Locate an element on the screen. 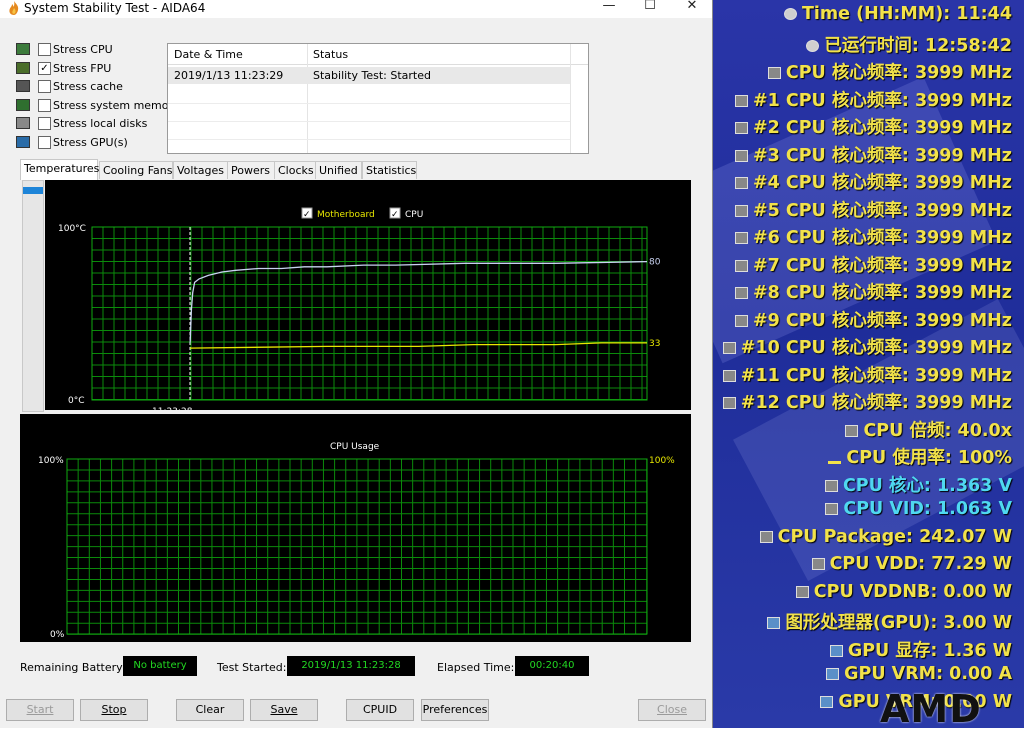 This screenshot has height=731, width=1024. cache-icon is located at coordinates (23, 86).